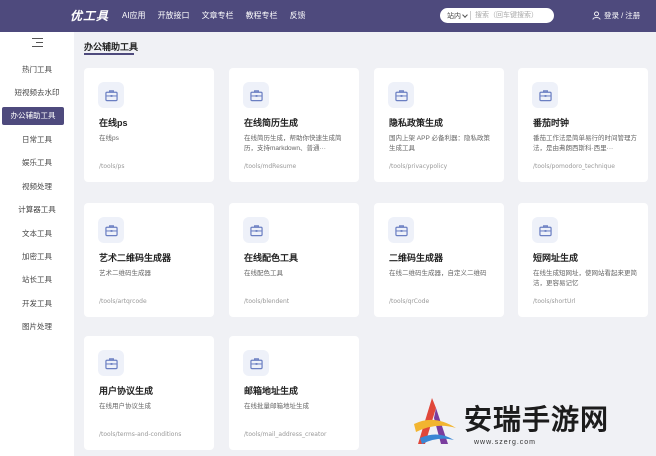 This screenshot has width=656, height=456. Describe the element at coordinates (622, 15) in the screenshot. I see `login-label: 登录 / 注册` at that location.